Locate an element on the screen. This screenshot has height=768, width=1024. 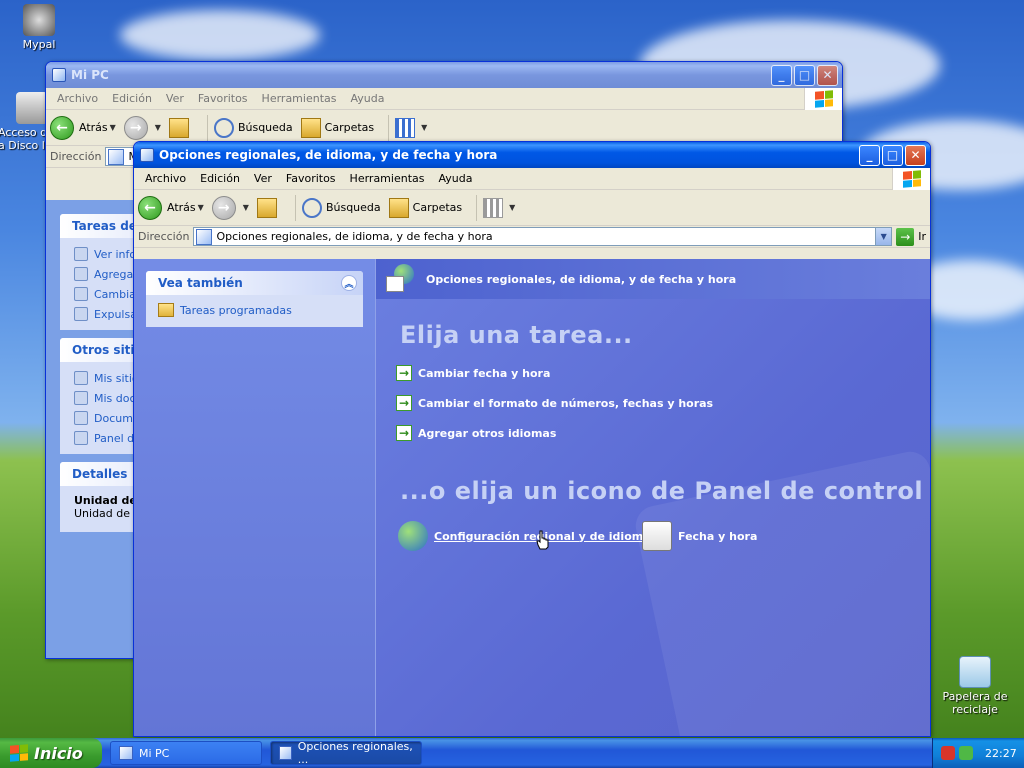
scheduled-tasks-icon is located at coordinates (166, 310).